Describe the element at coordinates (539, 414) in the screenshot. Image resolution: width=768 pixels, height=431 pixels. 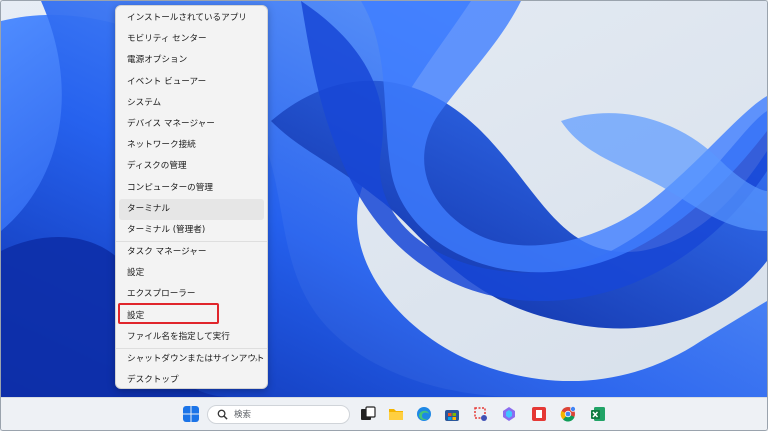
I see `app-icon` at that location.